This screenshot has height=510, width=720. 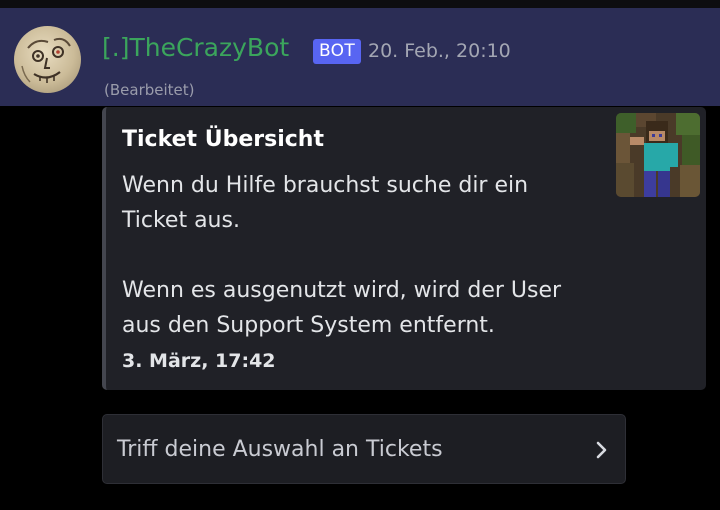 What do you see at coordinates (439, 51) in the screenshot?
I see `message-timestamp: 20. Feb., 20:10` at bounding box center [439, 51].